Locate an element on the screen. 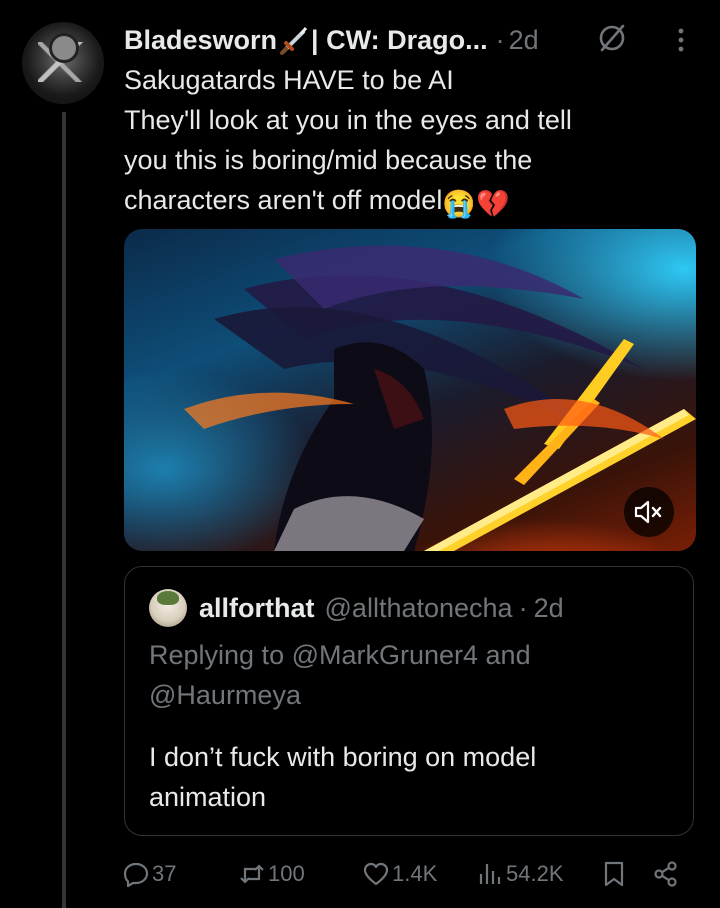 This screenshot has width=720, height=908. post-text-line: Sakugatards HAVE to be AI is located at coordinates (289, 80).